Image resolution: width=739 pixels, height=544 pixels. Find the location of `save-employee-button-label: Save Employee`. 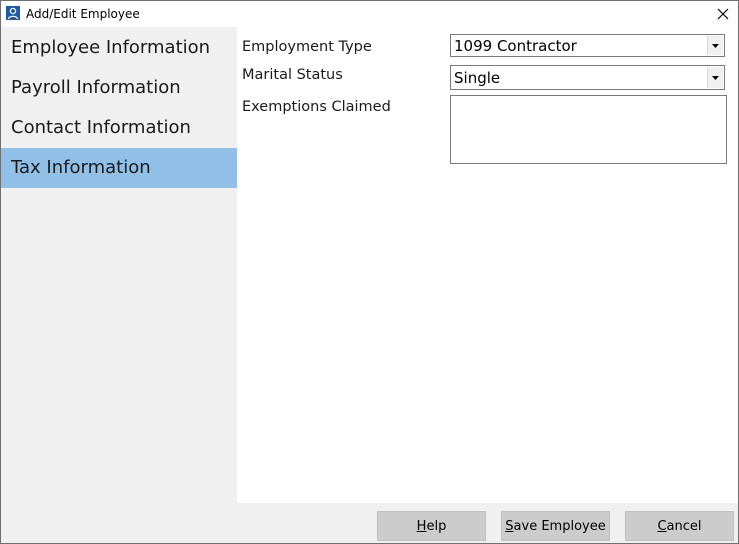

save-employee-button-label: Save Employee is located at coordinates (555, 526).